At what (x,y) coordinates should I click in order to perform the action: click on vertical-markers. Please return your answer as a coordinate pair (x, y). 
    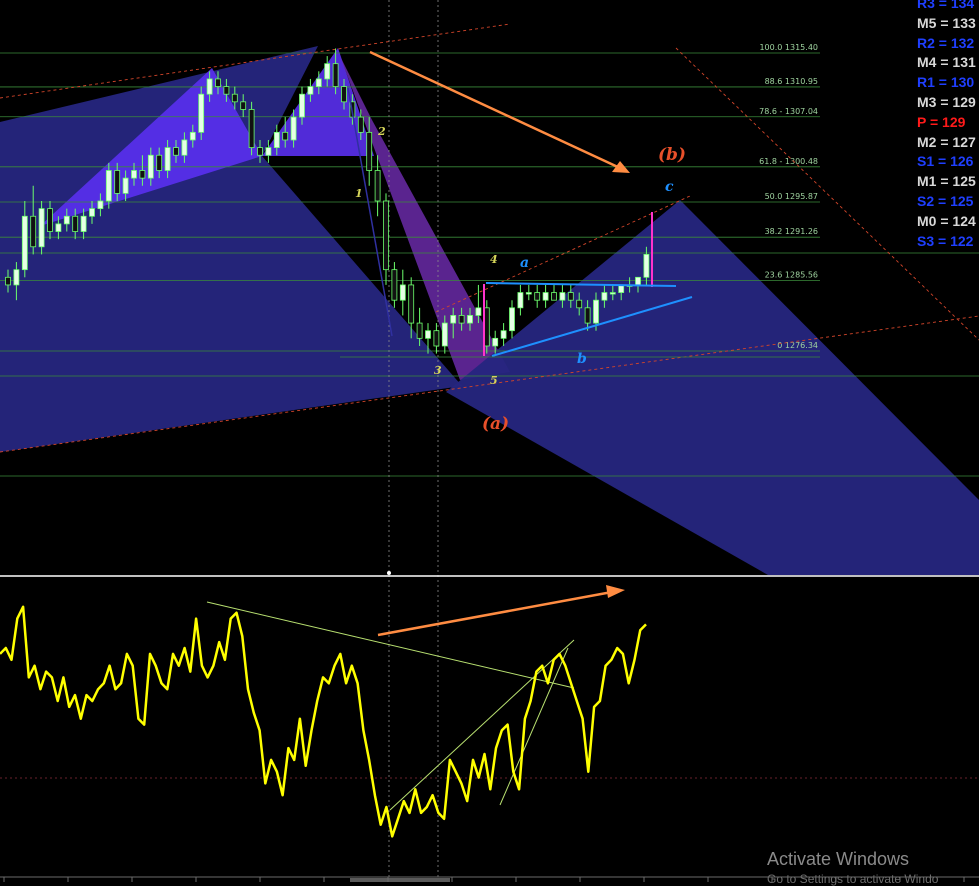
    Looking at the image, I should click on (413, 441).